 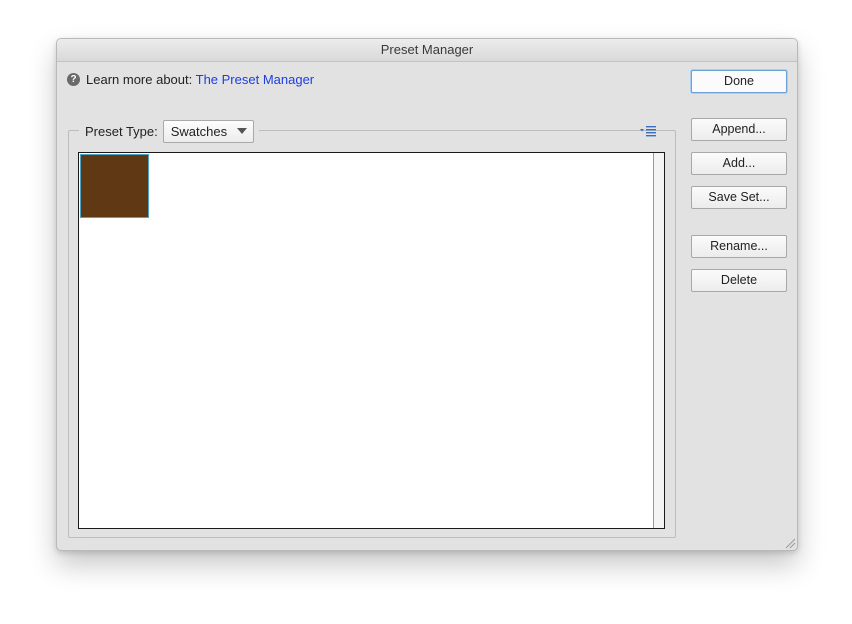 I want to click on delete-button: Delete, so click(x=739, y=280).